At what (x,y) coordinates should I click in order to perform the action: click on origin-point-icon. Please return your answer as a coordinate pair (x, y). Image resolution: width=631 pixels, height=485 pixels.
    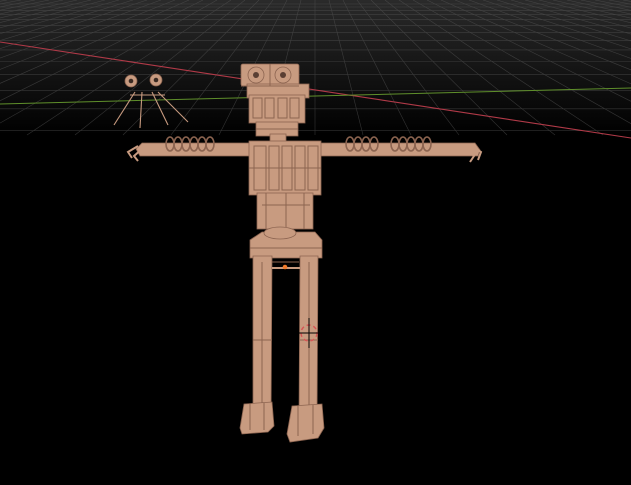
    Looking at the image, I should click on (285, 267).